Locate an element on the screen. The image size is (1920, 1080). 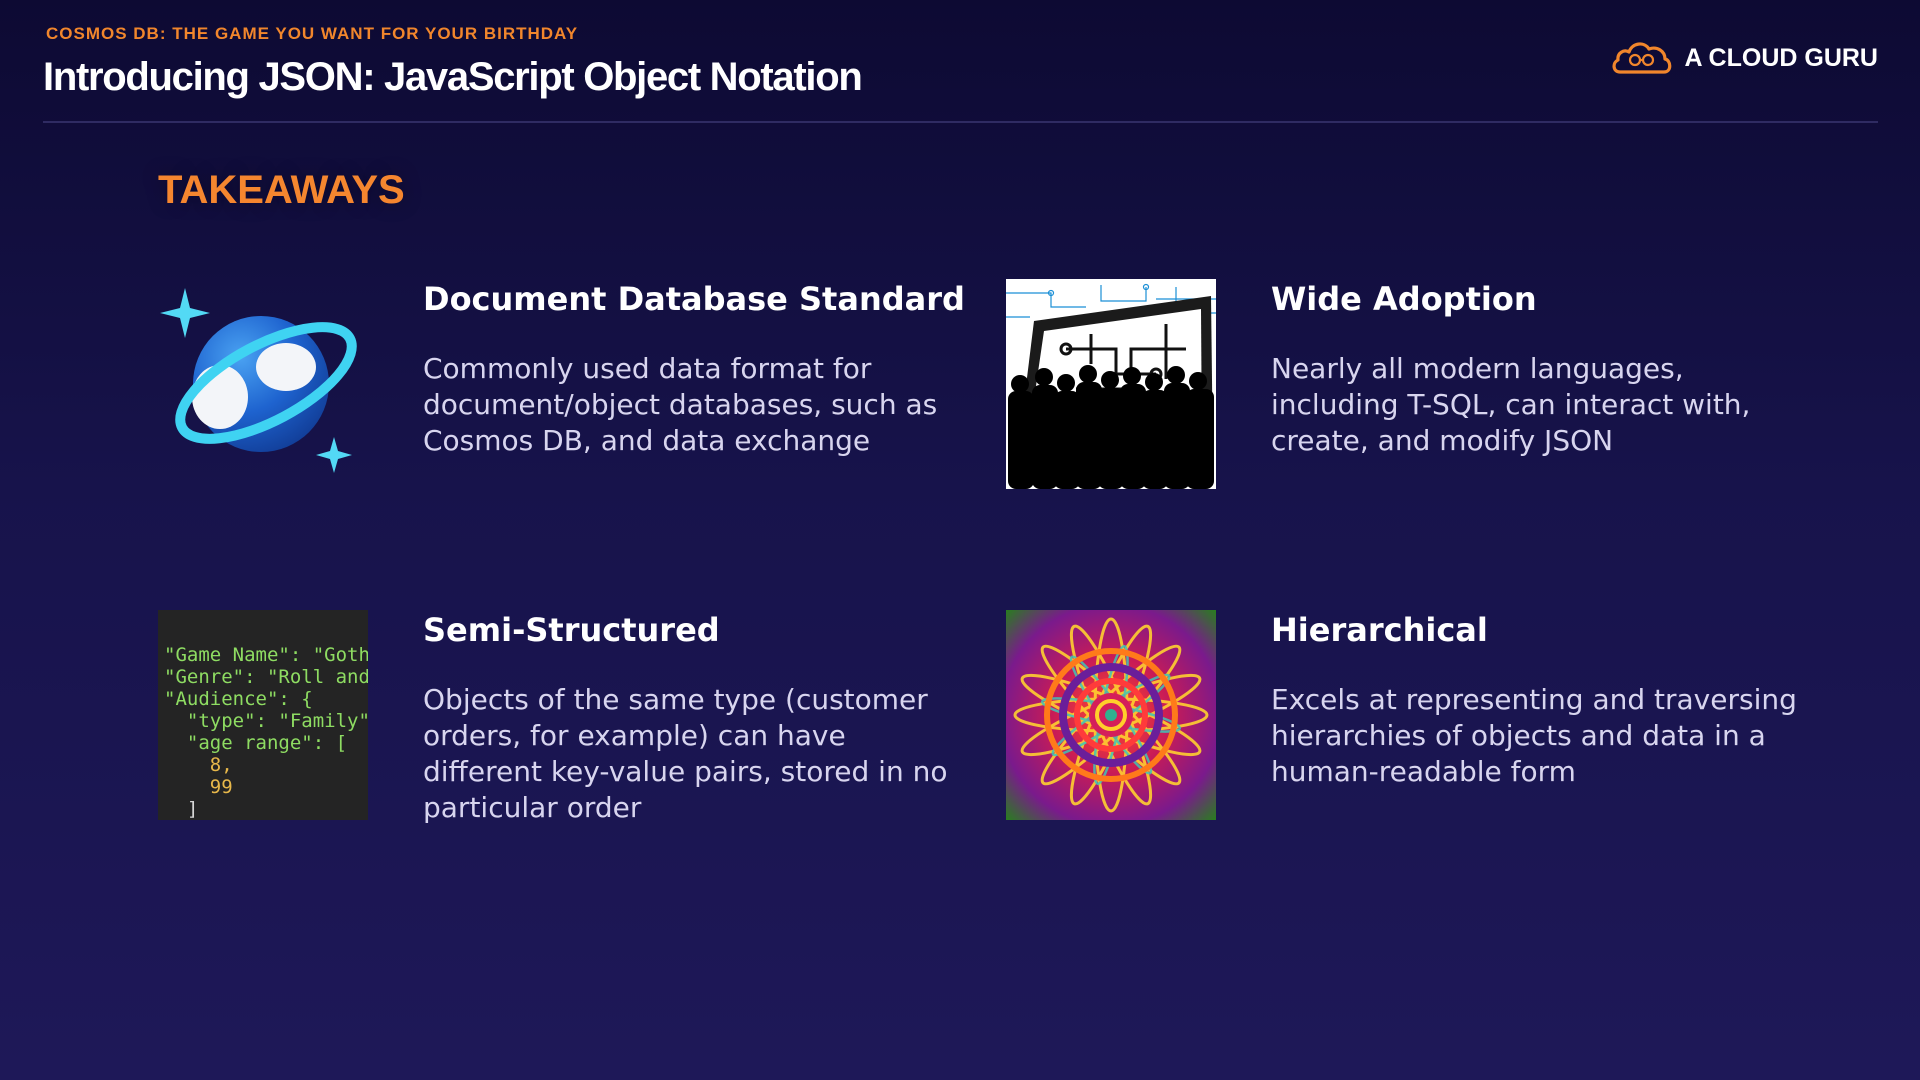
brand-name: A CLOUD GURU is located at coordinates (1781, 57).